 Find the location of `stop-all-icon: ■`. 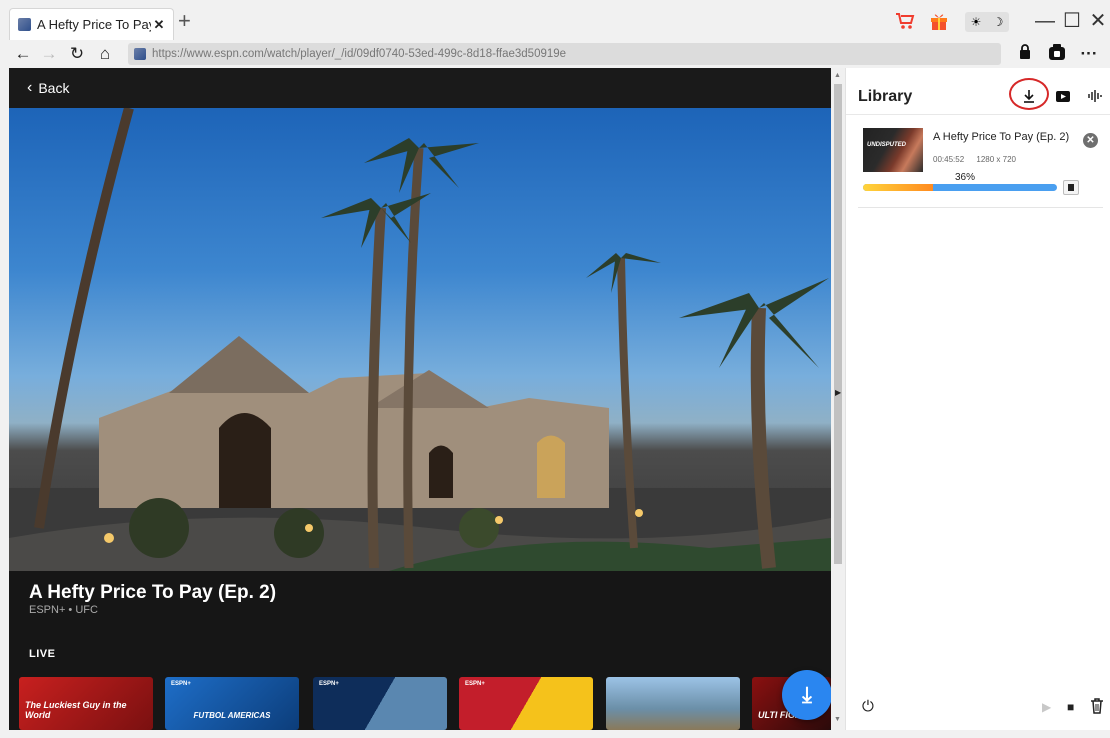

stop-all-icon: ■ is located at coordinates (1070, 707).